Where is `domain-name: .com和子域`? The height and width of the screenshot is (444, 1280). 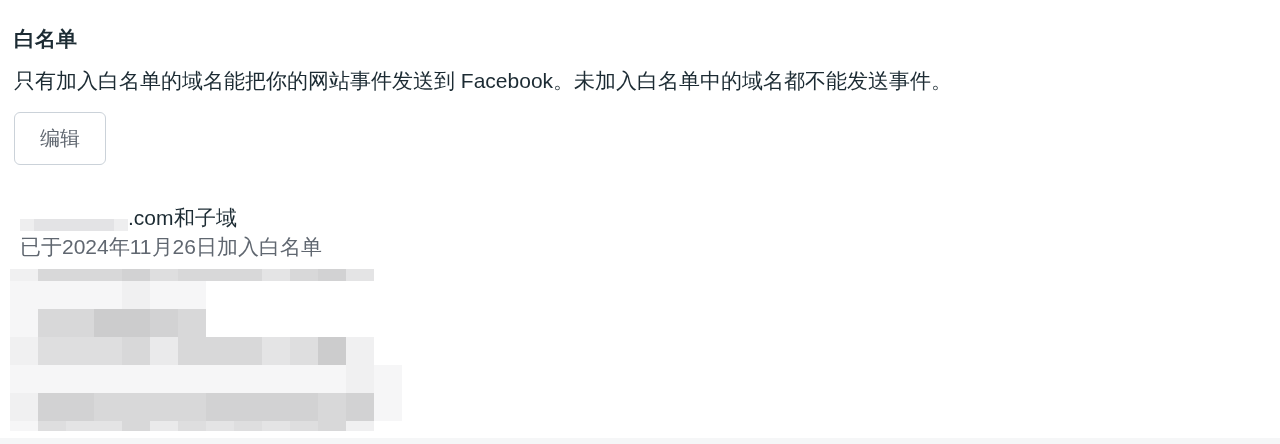 domain-name: .com和子域 is located at coordinates (182, 218).